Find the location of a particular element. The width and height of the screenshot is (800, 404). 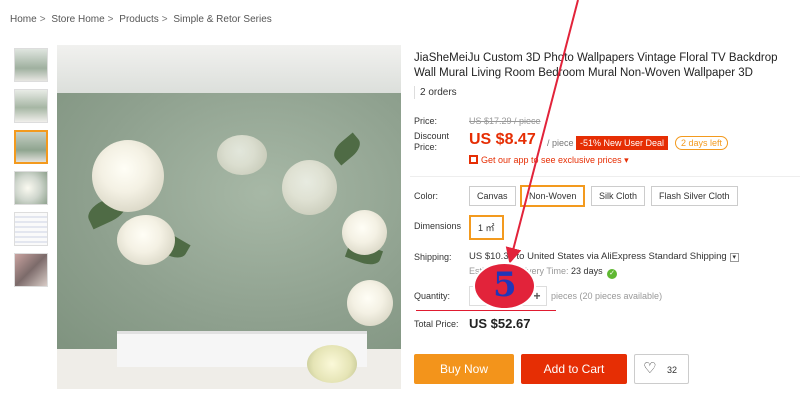

breadcrumb-series: Simple & Retor Series is located at coordinates (222, 19).